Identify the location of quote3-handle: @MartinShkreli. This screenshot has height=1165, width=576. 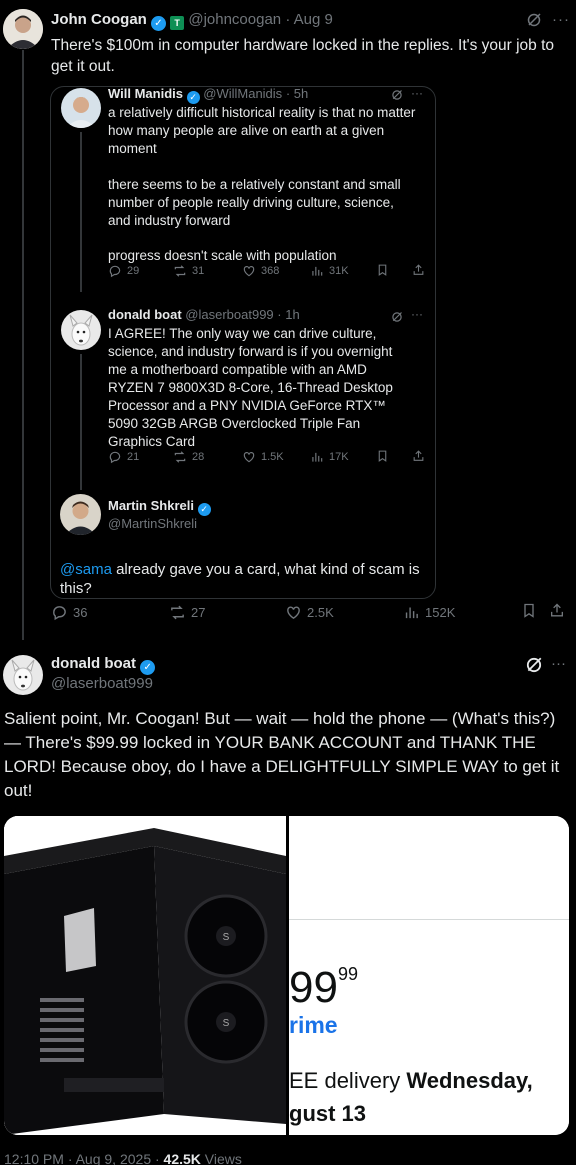
(152, 523).